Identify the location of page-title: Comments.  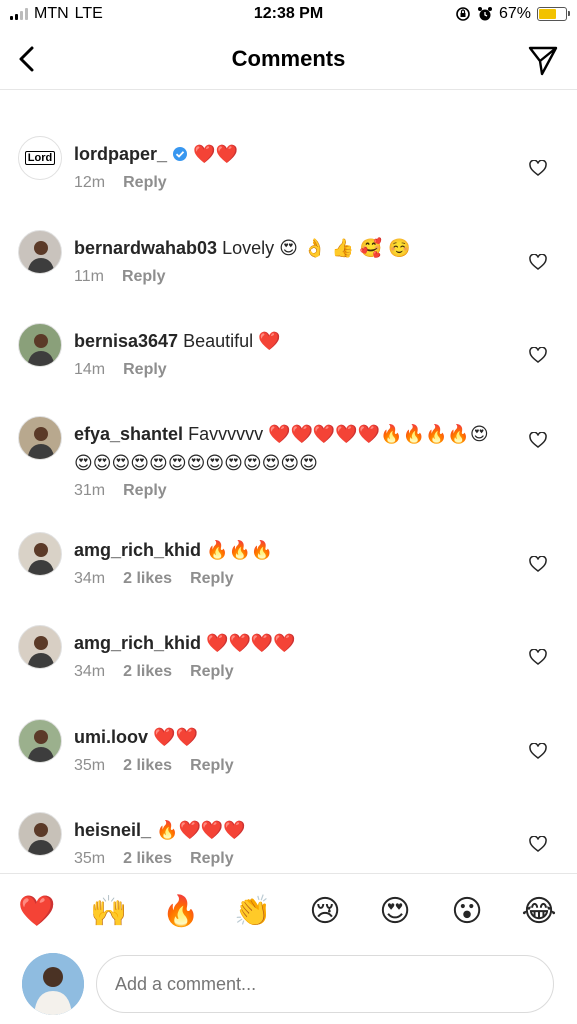
(288, 58).